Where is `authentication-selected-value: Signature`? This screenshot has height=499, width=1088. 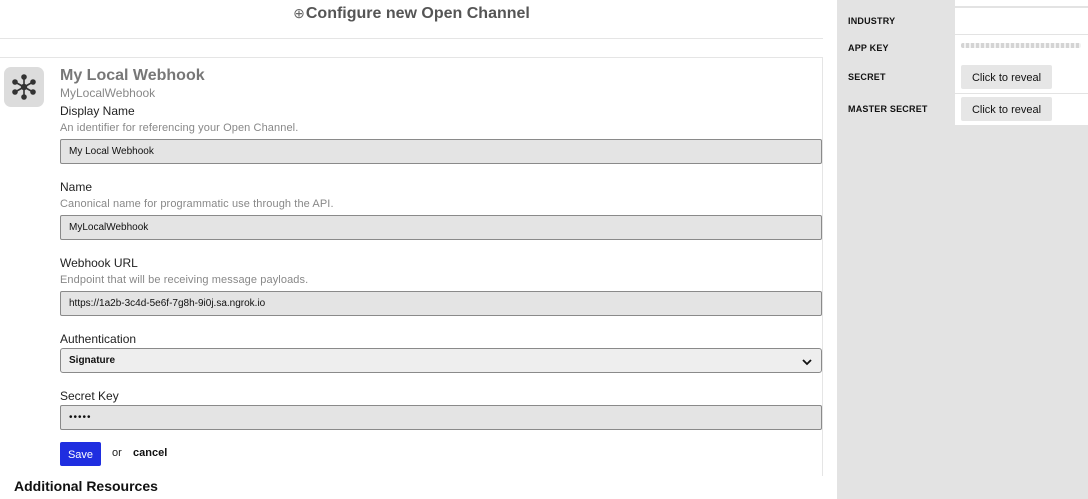 authentication-selected-value: Signature is located at coordinates (92, 360).